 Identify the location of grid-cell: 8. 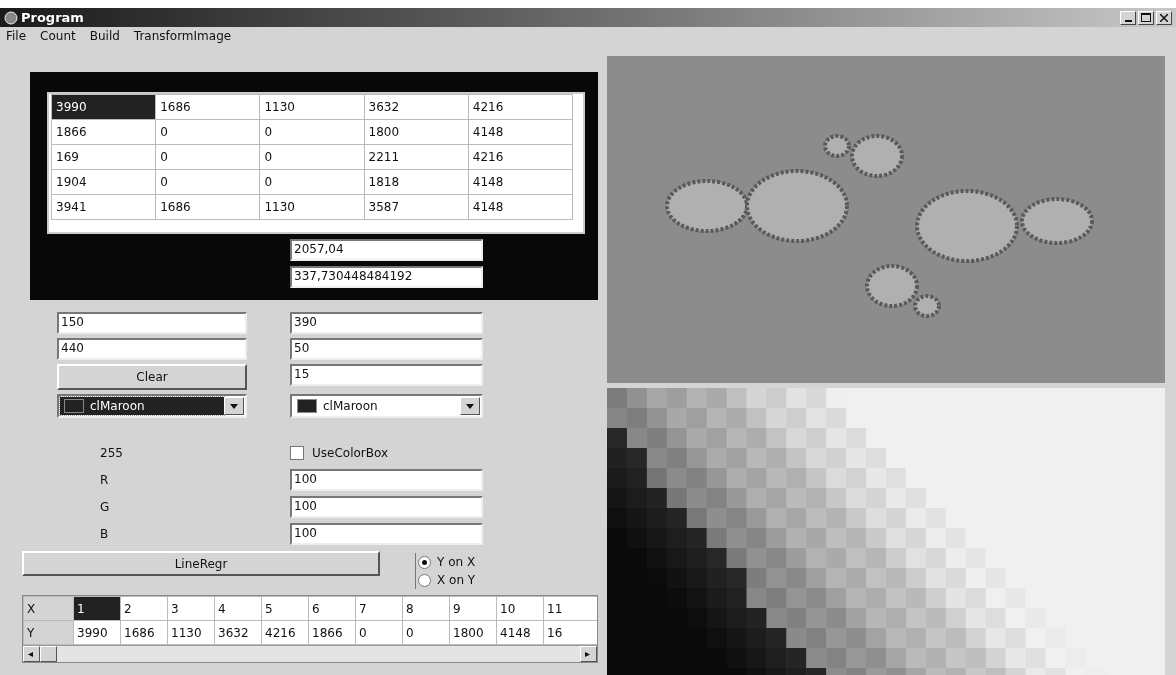
(426, 608).